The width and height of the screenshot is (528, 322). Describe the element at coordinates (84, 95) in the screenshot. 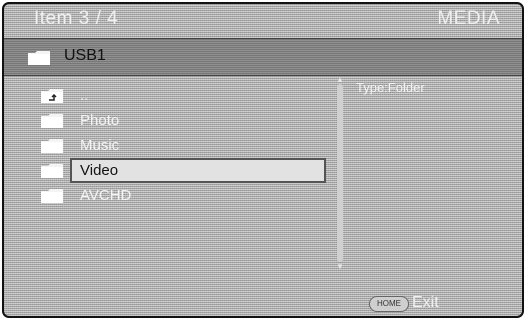

I see `list-item-label: ..` at that location.